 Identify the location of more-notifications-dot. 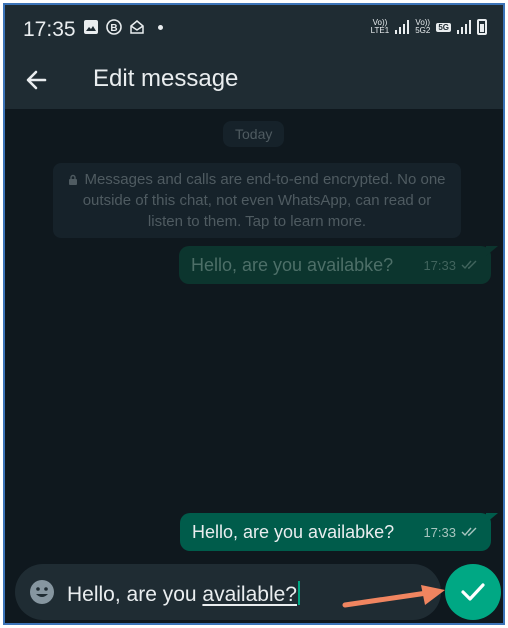
(160, 27).